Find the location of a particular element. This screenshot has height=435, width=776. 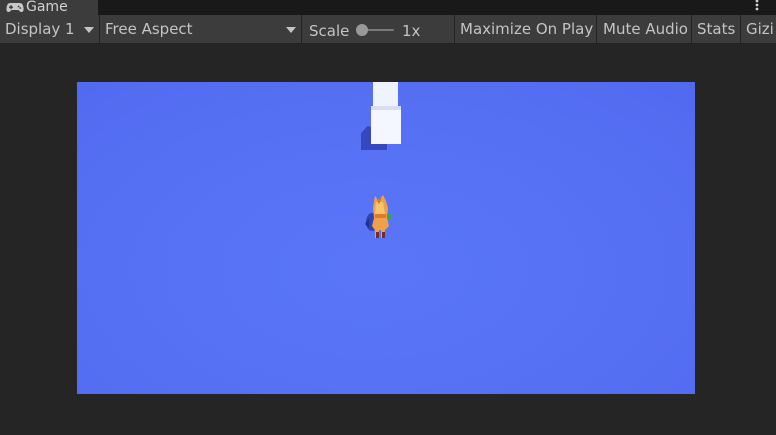

aspect-dropdown: Free Aspect is located at coordinates (200, 29).